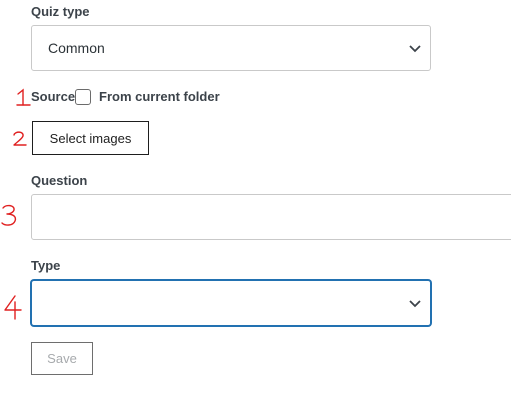  Describe the element at coordinates (159, 96) in the screenshot. I see `from-current-folder-label: From current folder` at that location.